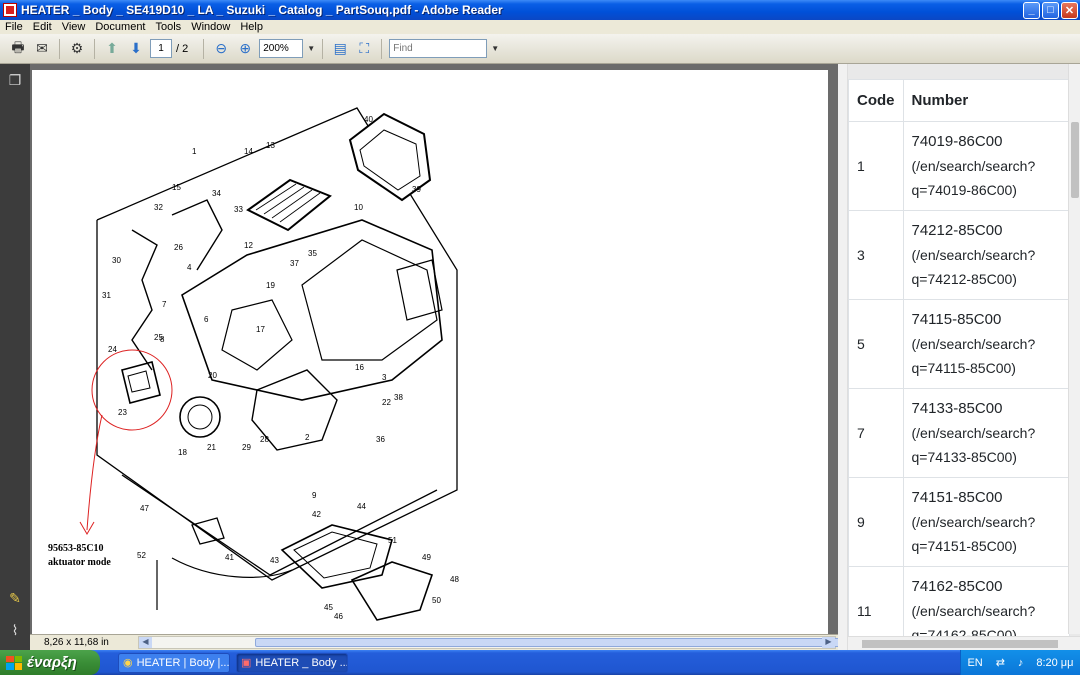 The height and width of the screenshot is (675, 1080). What do you see at coordinates (76, 548) in the screenshot?
I see `annotation-part-number: 95653-85C10` at bounding box center [76, 548].